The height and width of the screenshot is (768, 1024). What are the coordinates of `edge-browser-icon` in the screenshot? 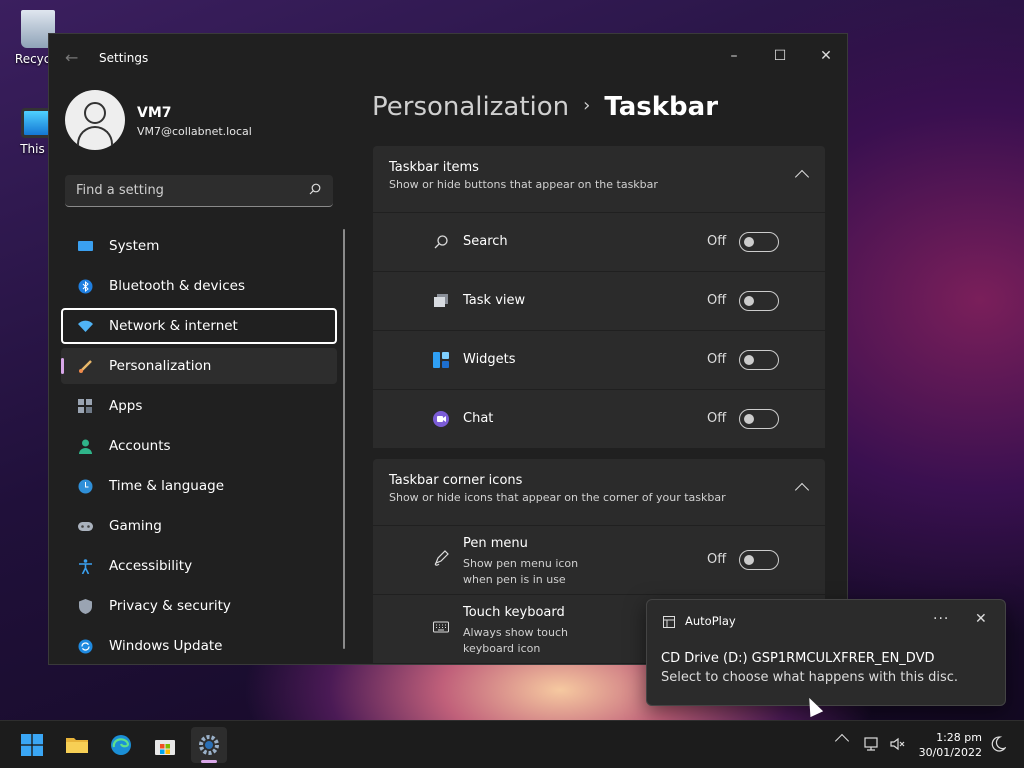 It's located at (121, 745).